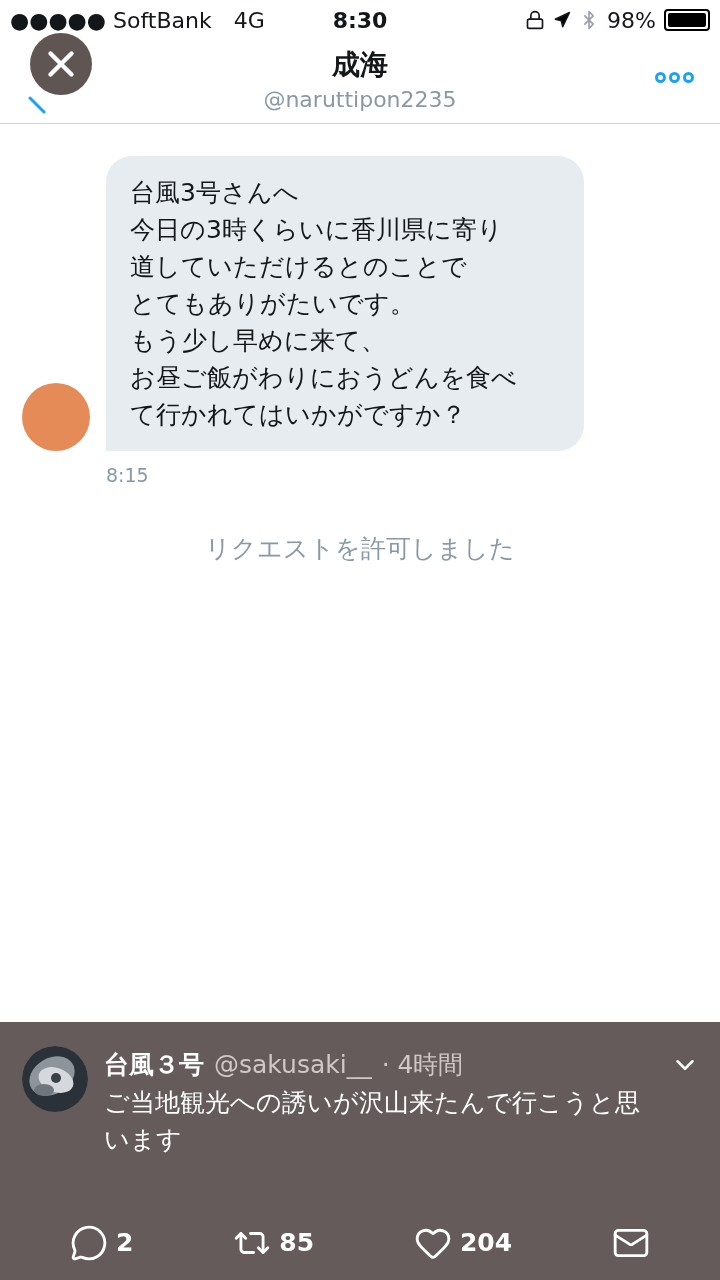  Describe the element at coordinates (372, 1121) in the screenshot. I see `tweet-text: ご当地観光への誘いが沢山来たんで行こうと思います` at that location.